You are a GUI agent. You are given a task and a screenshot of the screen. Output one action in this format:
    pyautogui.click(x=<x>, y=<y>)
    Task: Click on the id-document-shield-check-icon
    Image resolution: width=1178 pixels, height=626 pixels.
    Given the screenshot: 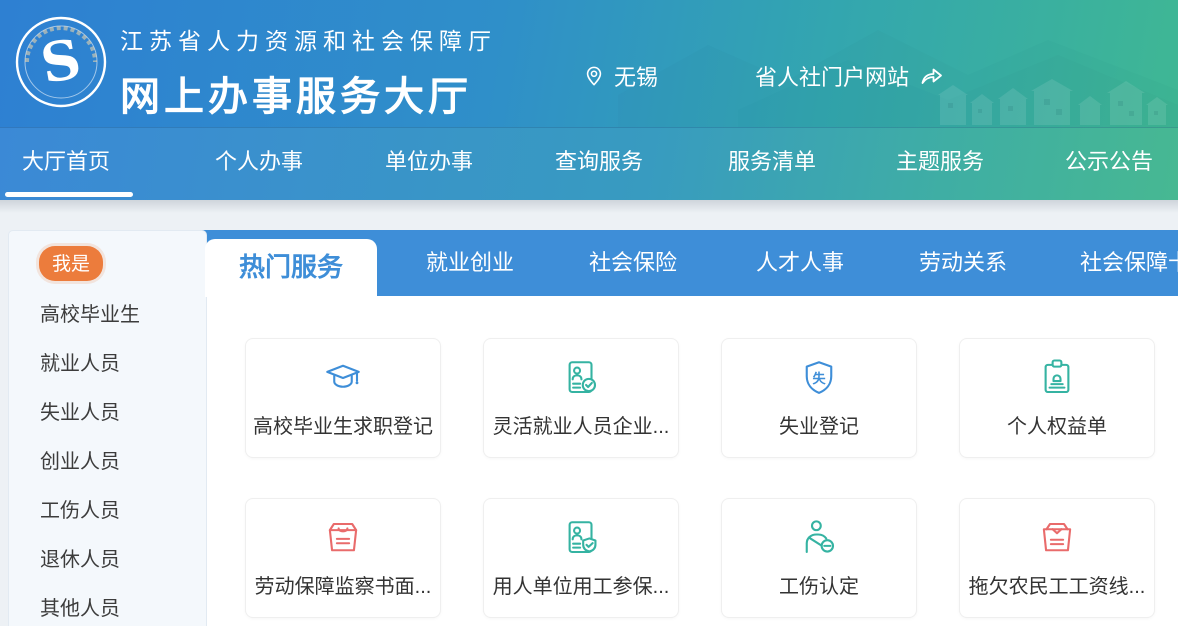 What is the action you would take?
    pyautogui.click(x=582, y=537)
    